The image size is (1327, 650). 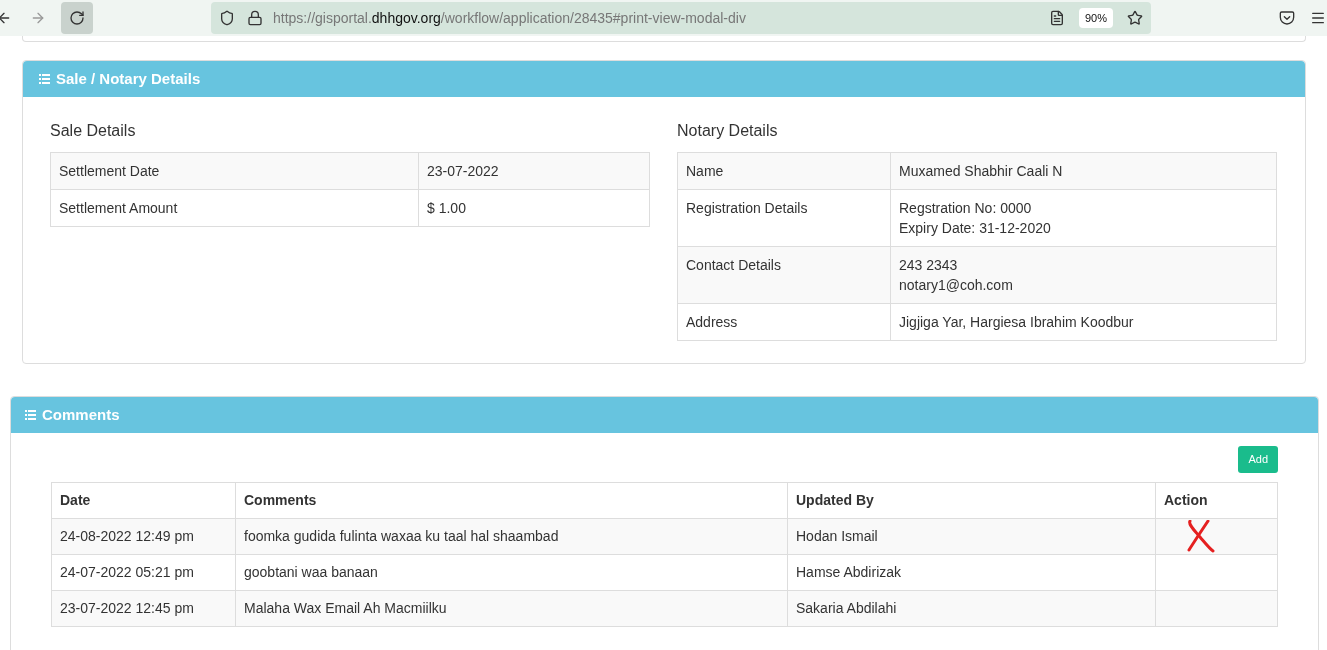 What do you see at coordinates (1287, 18) in the screenshot?
I see `pocket-icon` at bounding box center [1287, 18].